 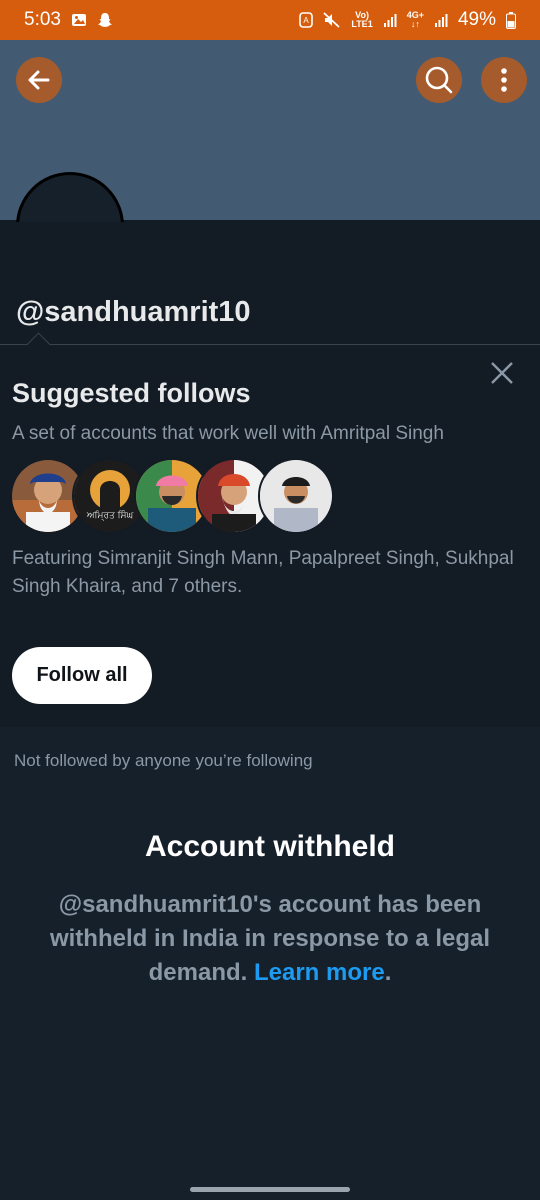 I want to click on follow-all-button: Follow all, so click(x=82, y=675).